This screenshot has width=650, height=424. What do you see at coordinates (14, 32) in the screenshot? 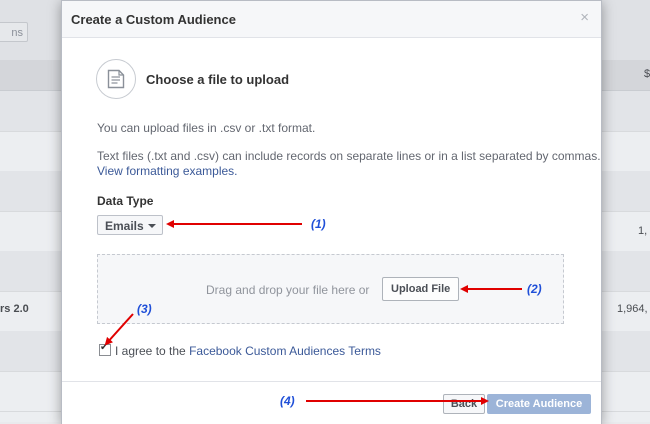
I see `background-button: ns` at bounding box center [14, 32].